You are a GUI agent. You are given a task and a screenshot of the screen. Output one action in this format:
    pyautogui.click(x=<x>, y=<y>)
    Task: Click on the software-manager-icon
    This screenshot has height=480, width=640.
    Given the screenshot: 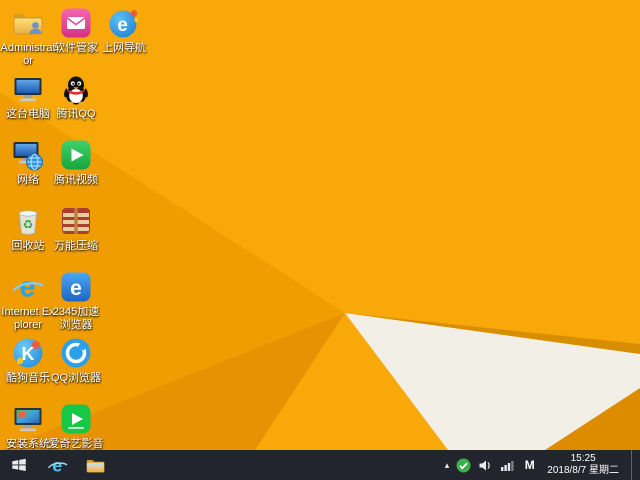 What is the action you would take?
    pyautogui.click(x=76, y=23)
    